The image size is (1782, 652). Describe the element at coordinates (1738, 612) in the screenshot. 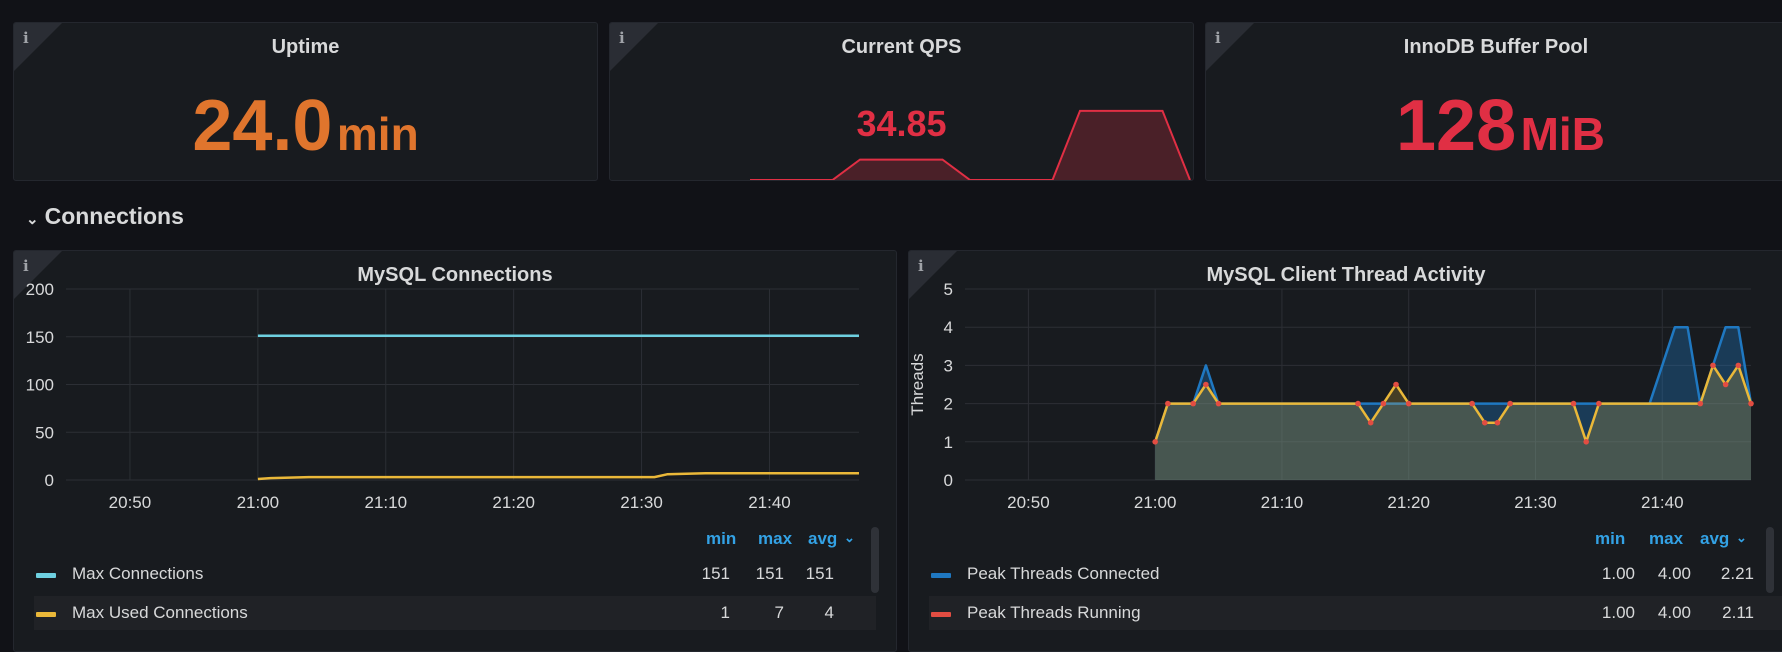

I see `legend-avg: 2.11` at that location.